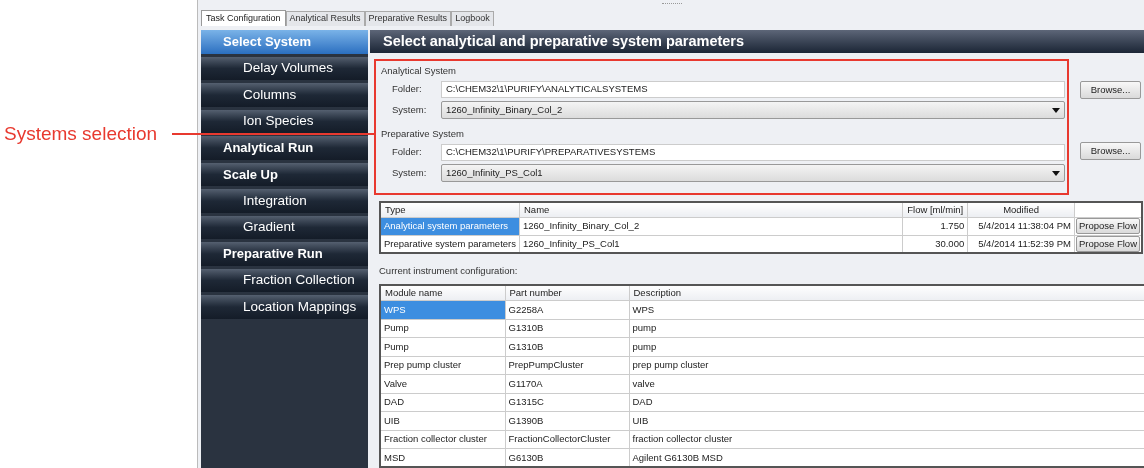 The height and width of the screenshot is (468, 1144). Describe the element at coordinates (753, 152) in the screenshot. I see `folder-field: C:\CHEM32\1\PURIFY\PREPARATIVESYSTEMS` at that location.